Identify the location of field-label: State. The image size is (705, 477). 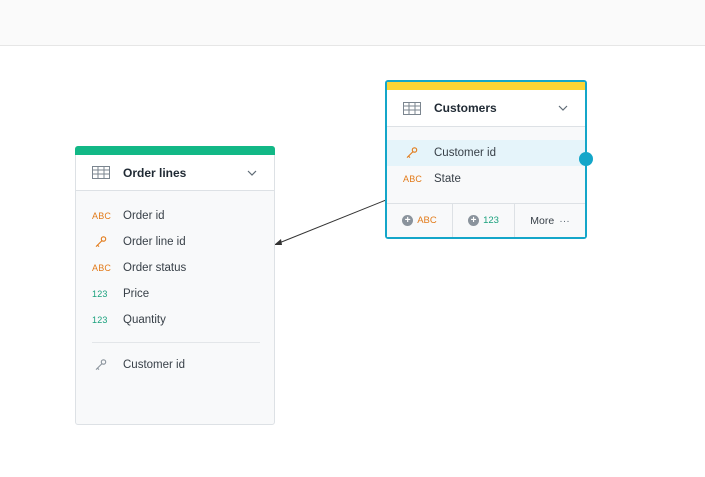
(447, 179).